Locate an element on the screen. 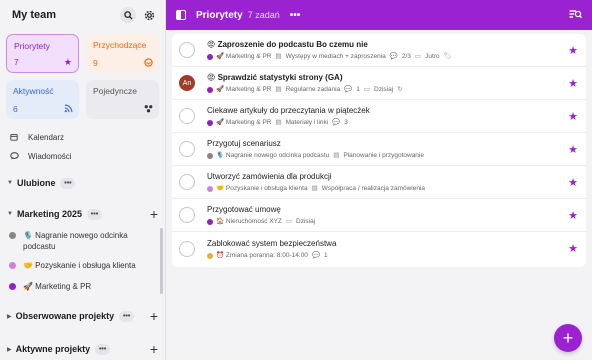 This screenshot has height=360, width=592. sidebar-item-label: Kalendarz is located at coordinates (46, 137).